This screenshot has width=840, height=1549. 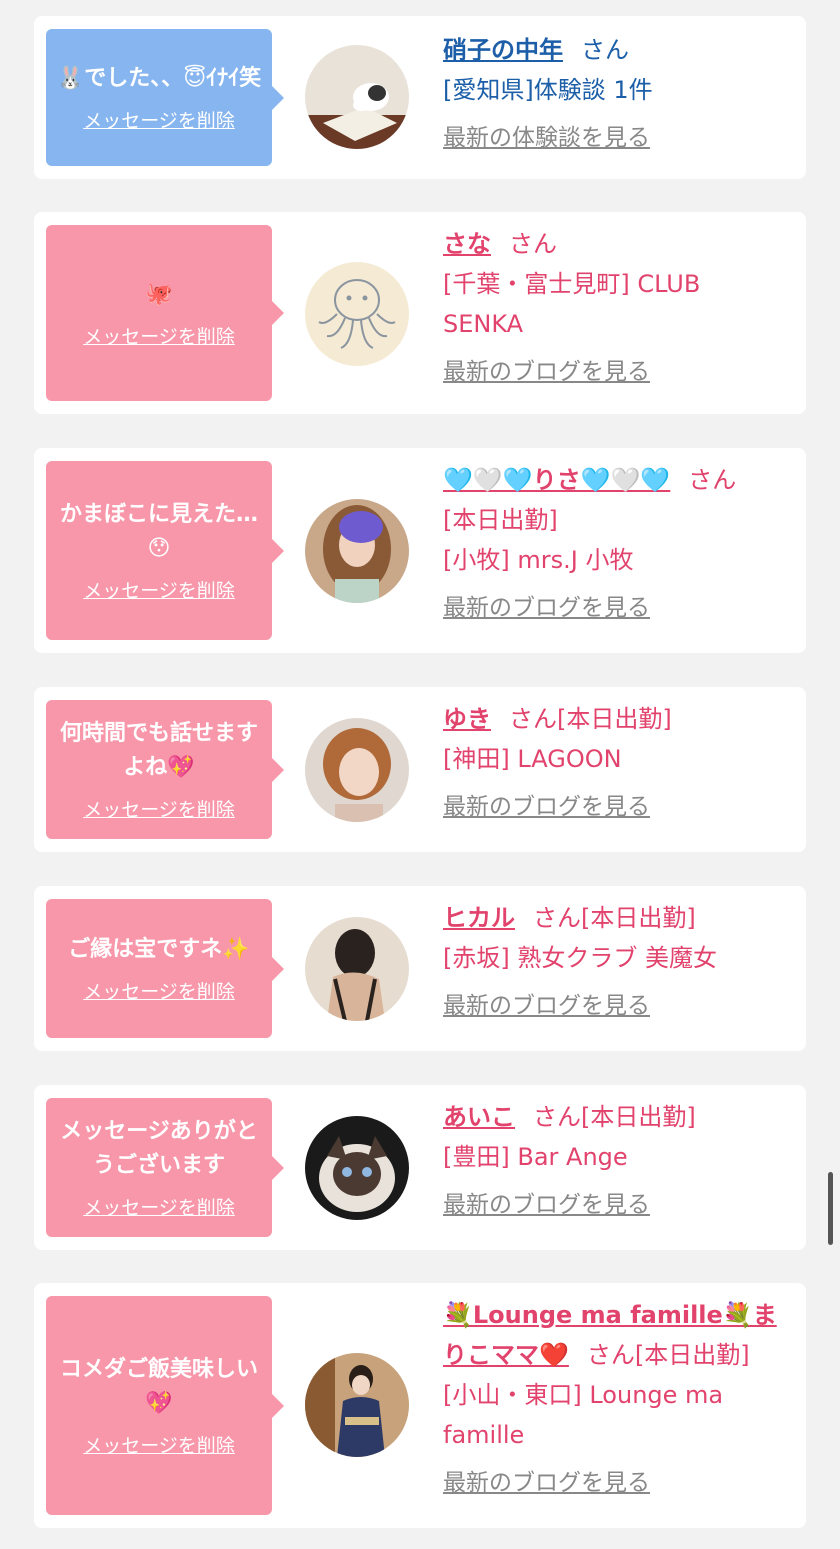 What do you see at coordinates (535, 1157) in the screenshot?
I see `profile-shop: [豊田] Bar Ange` at bounding box center [535, 1157].